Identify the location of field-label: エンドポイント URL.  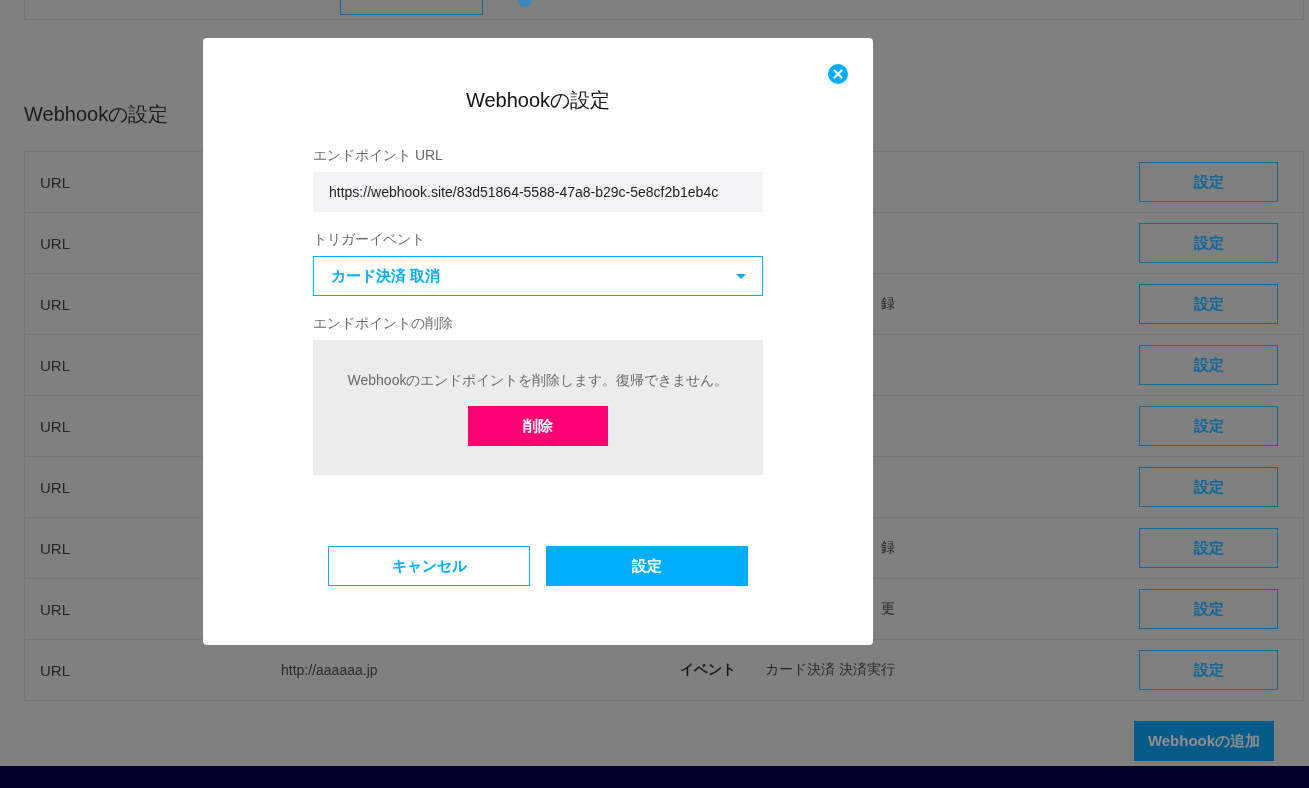
(378, 155).